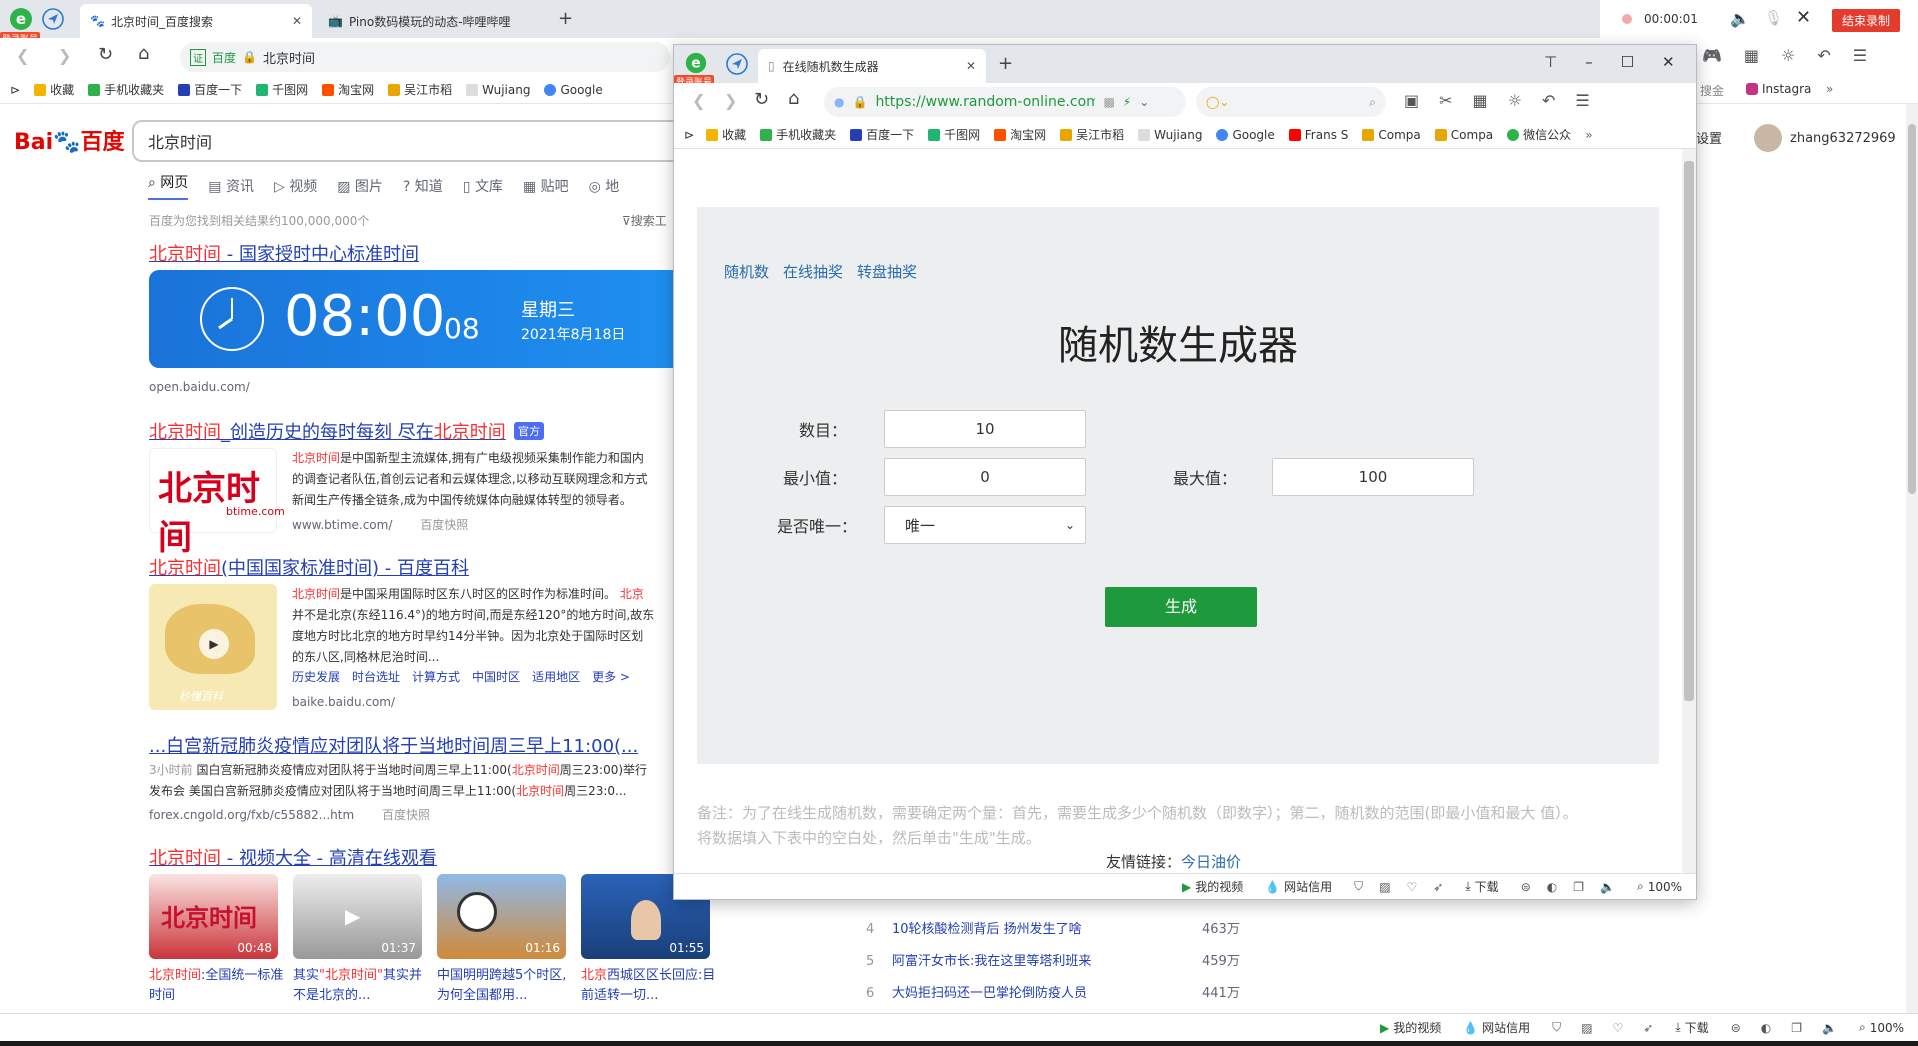 Image resolution: width=1918 pixels, height=1046 pixels. Describe the element at coordinates (327, 431) in the screenshot. I see `result-title: 北京时间_创造历史的每时每刻 尽在北京时间` at that location.